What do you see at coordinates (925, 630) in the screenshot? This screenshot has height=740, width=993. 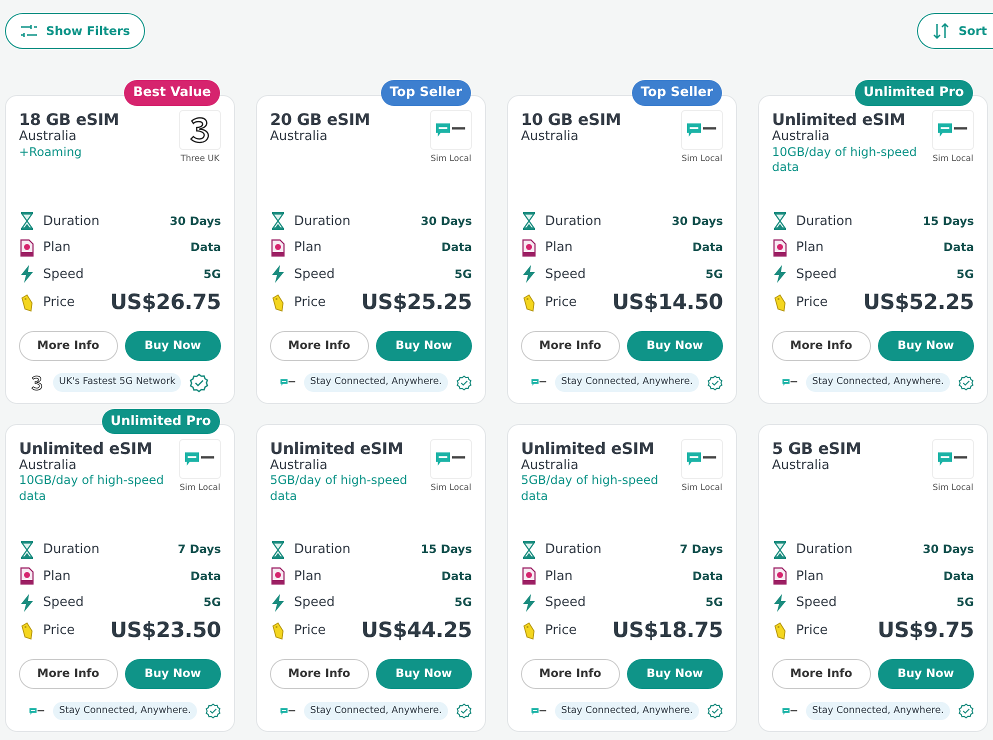 I see `price-value: US$9.75` at bounding box center [925, 630].